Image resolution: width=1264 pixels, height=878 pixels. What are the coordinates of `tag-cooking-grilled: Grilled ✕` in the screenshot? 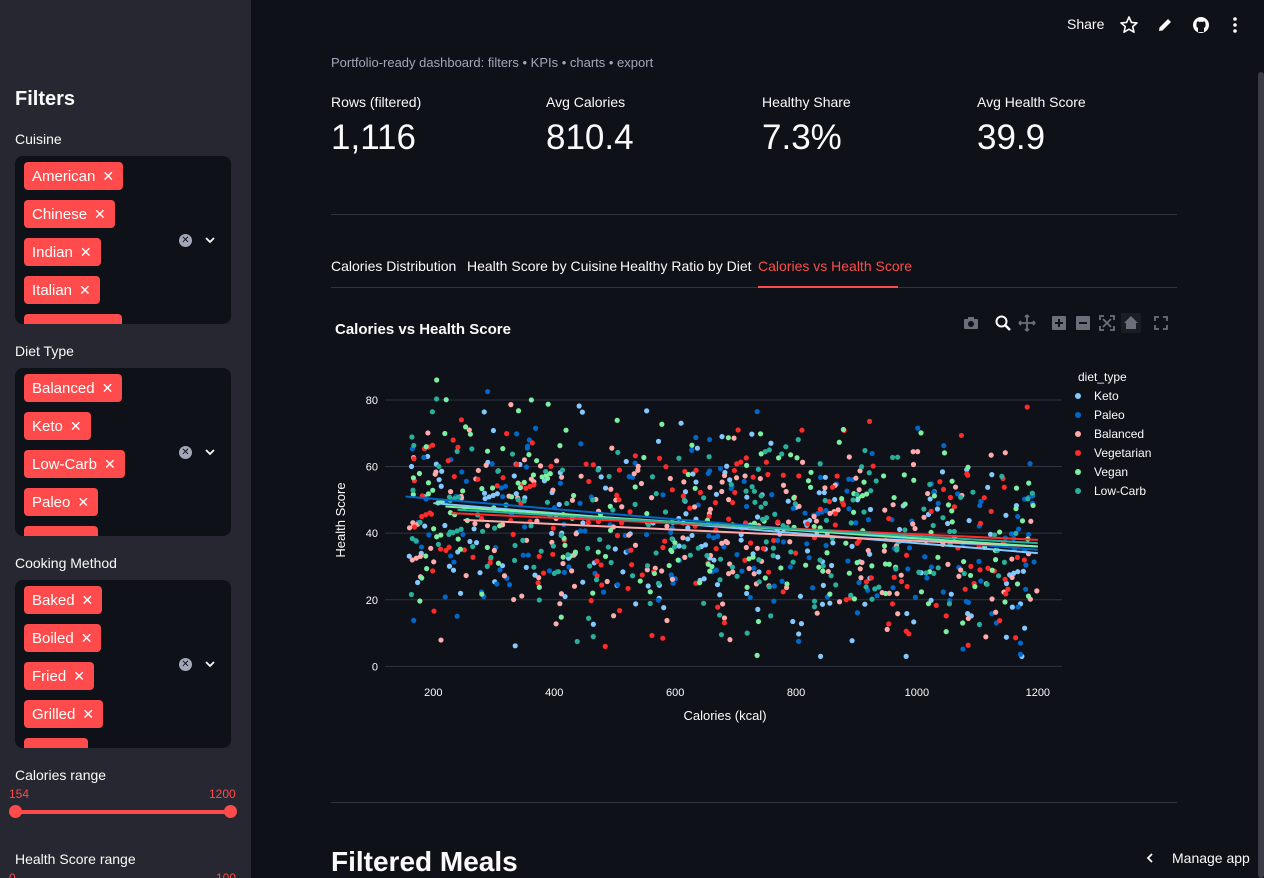 It's located at (64, 714).